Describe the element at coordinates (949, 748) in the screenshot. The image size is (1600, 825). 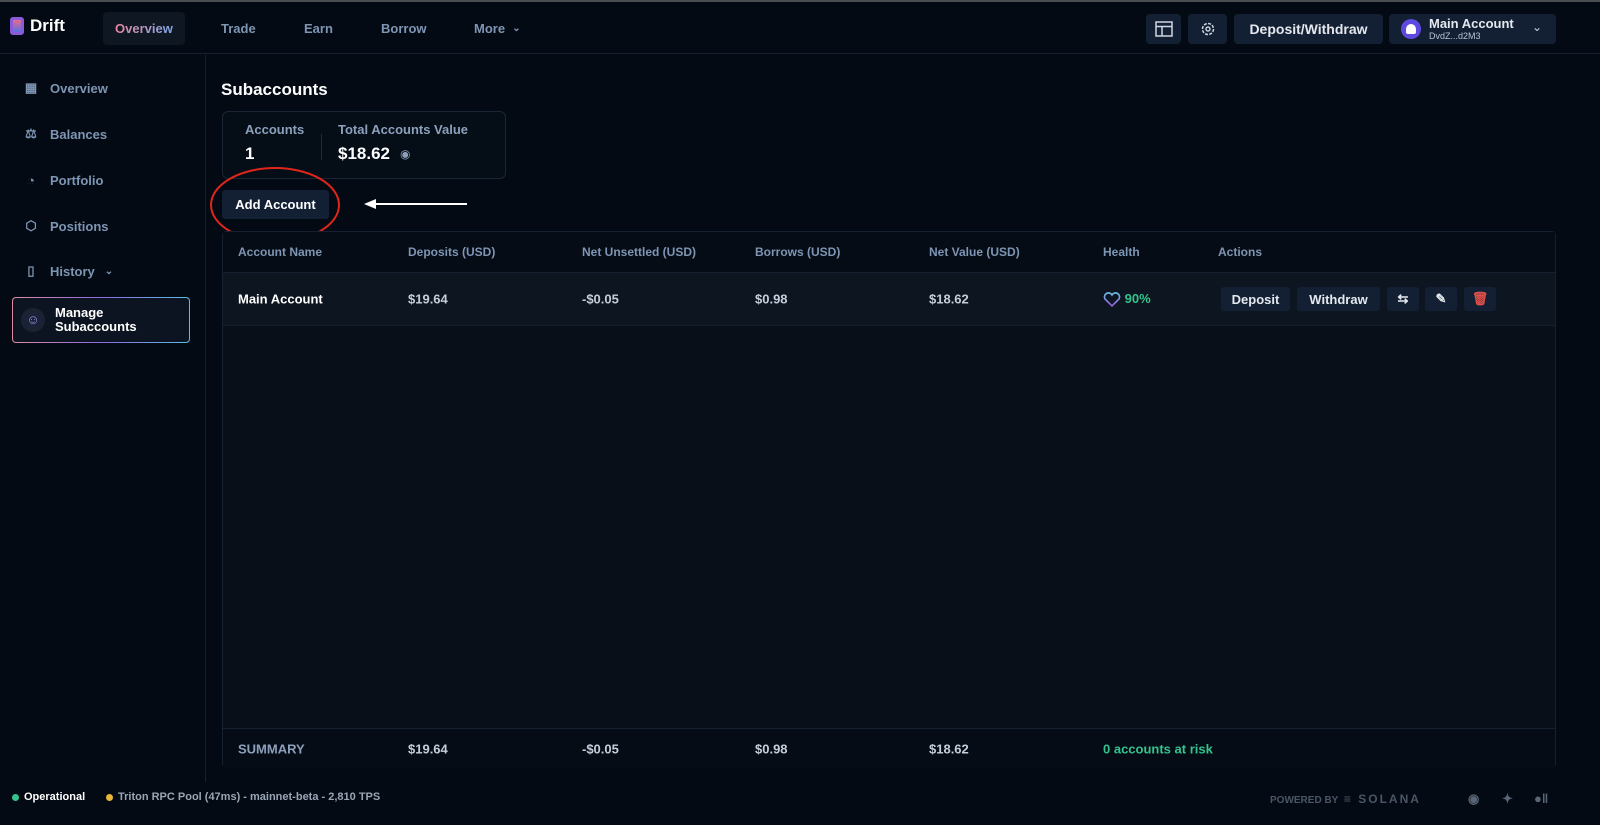
I see `summary-net: $18.62` at that location.